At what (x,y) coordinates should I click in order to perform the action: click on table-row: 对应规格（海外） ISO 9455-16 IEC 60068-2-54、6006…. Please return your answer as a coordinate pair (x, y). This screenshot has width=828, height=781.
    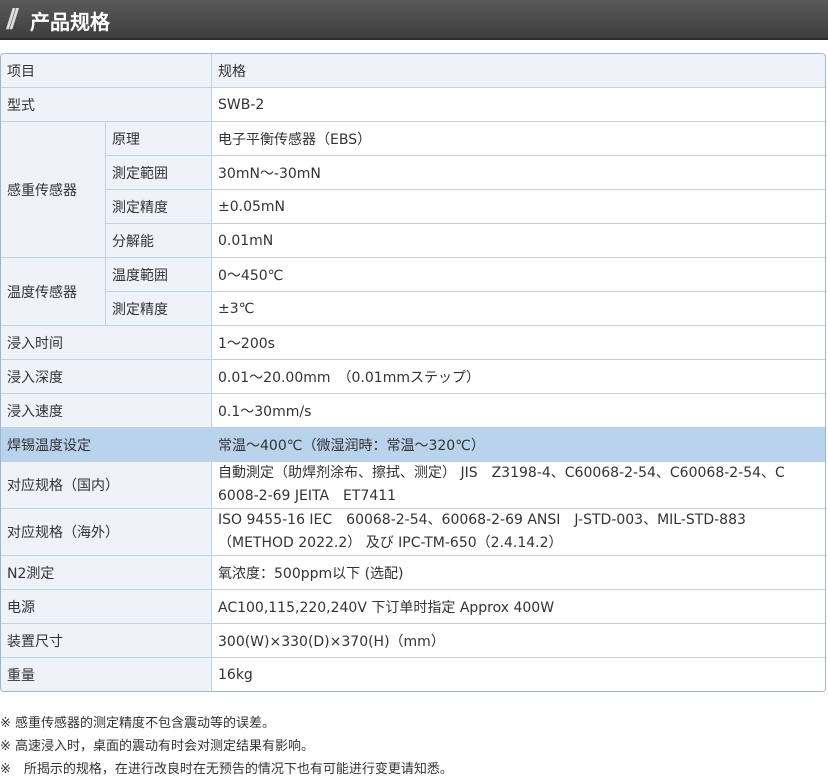
    Looking at the image, I should click on (413, 532).